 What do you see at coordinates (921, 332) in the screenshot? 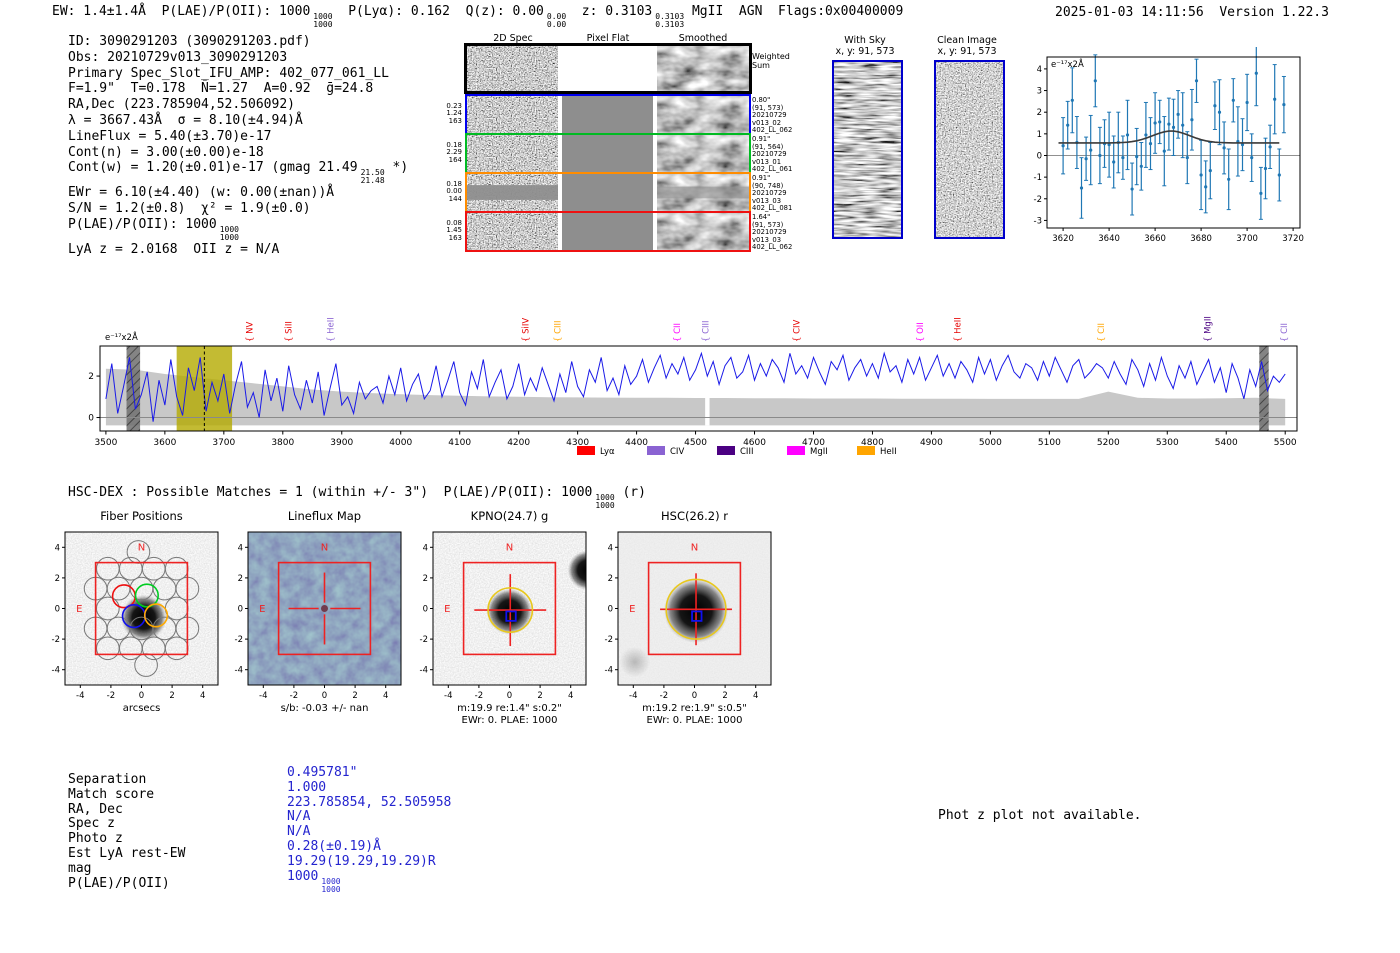
I see `emission-line-label: { OII` at bounding box center [921, 332].